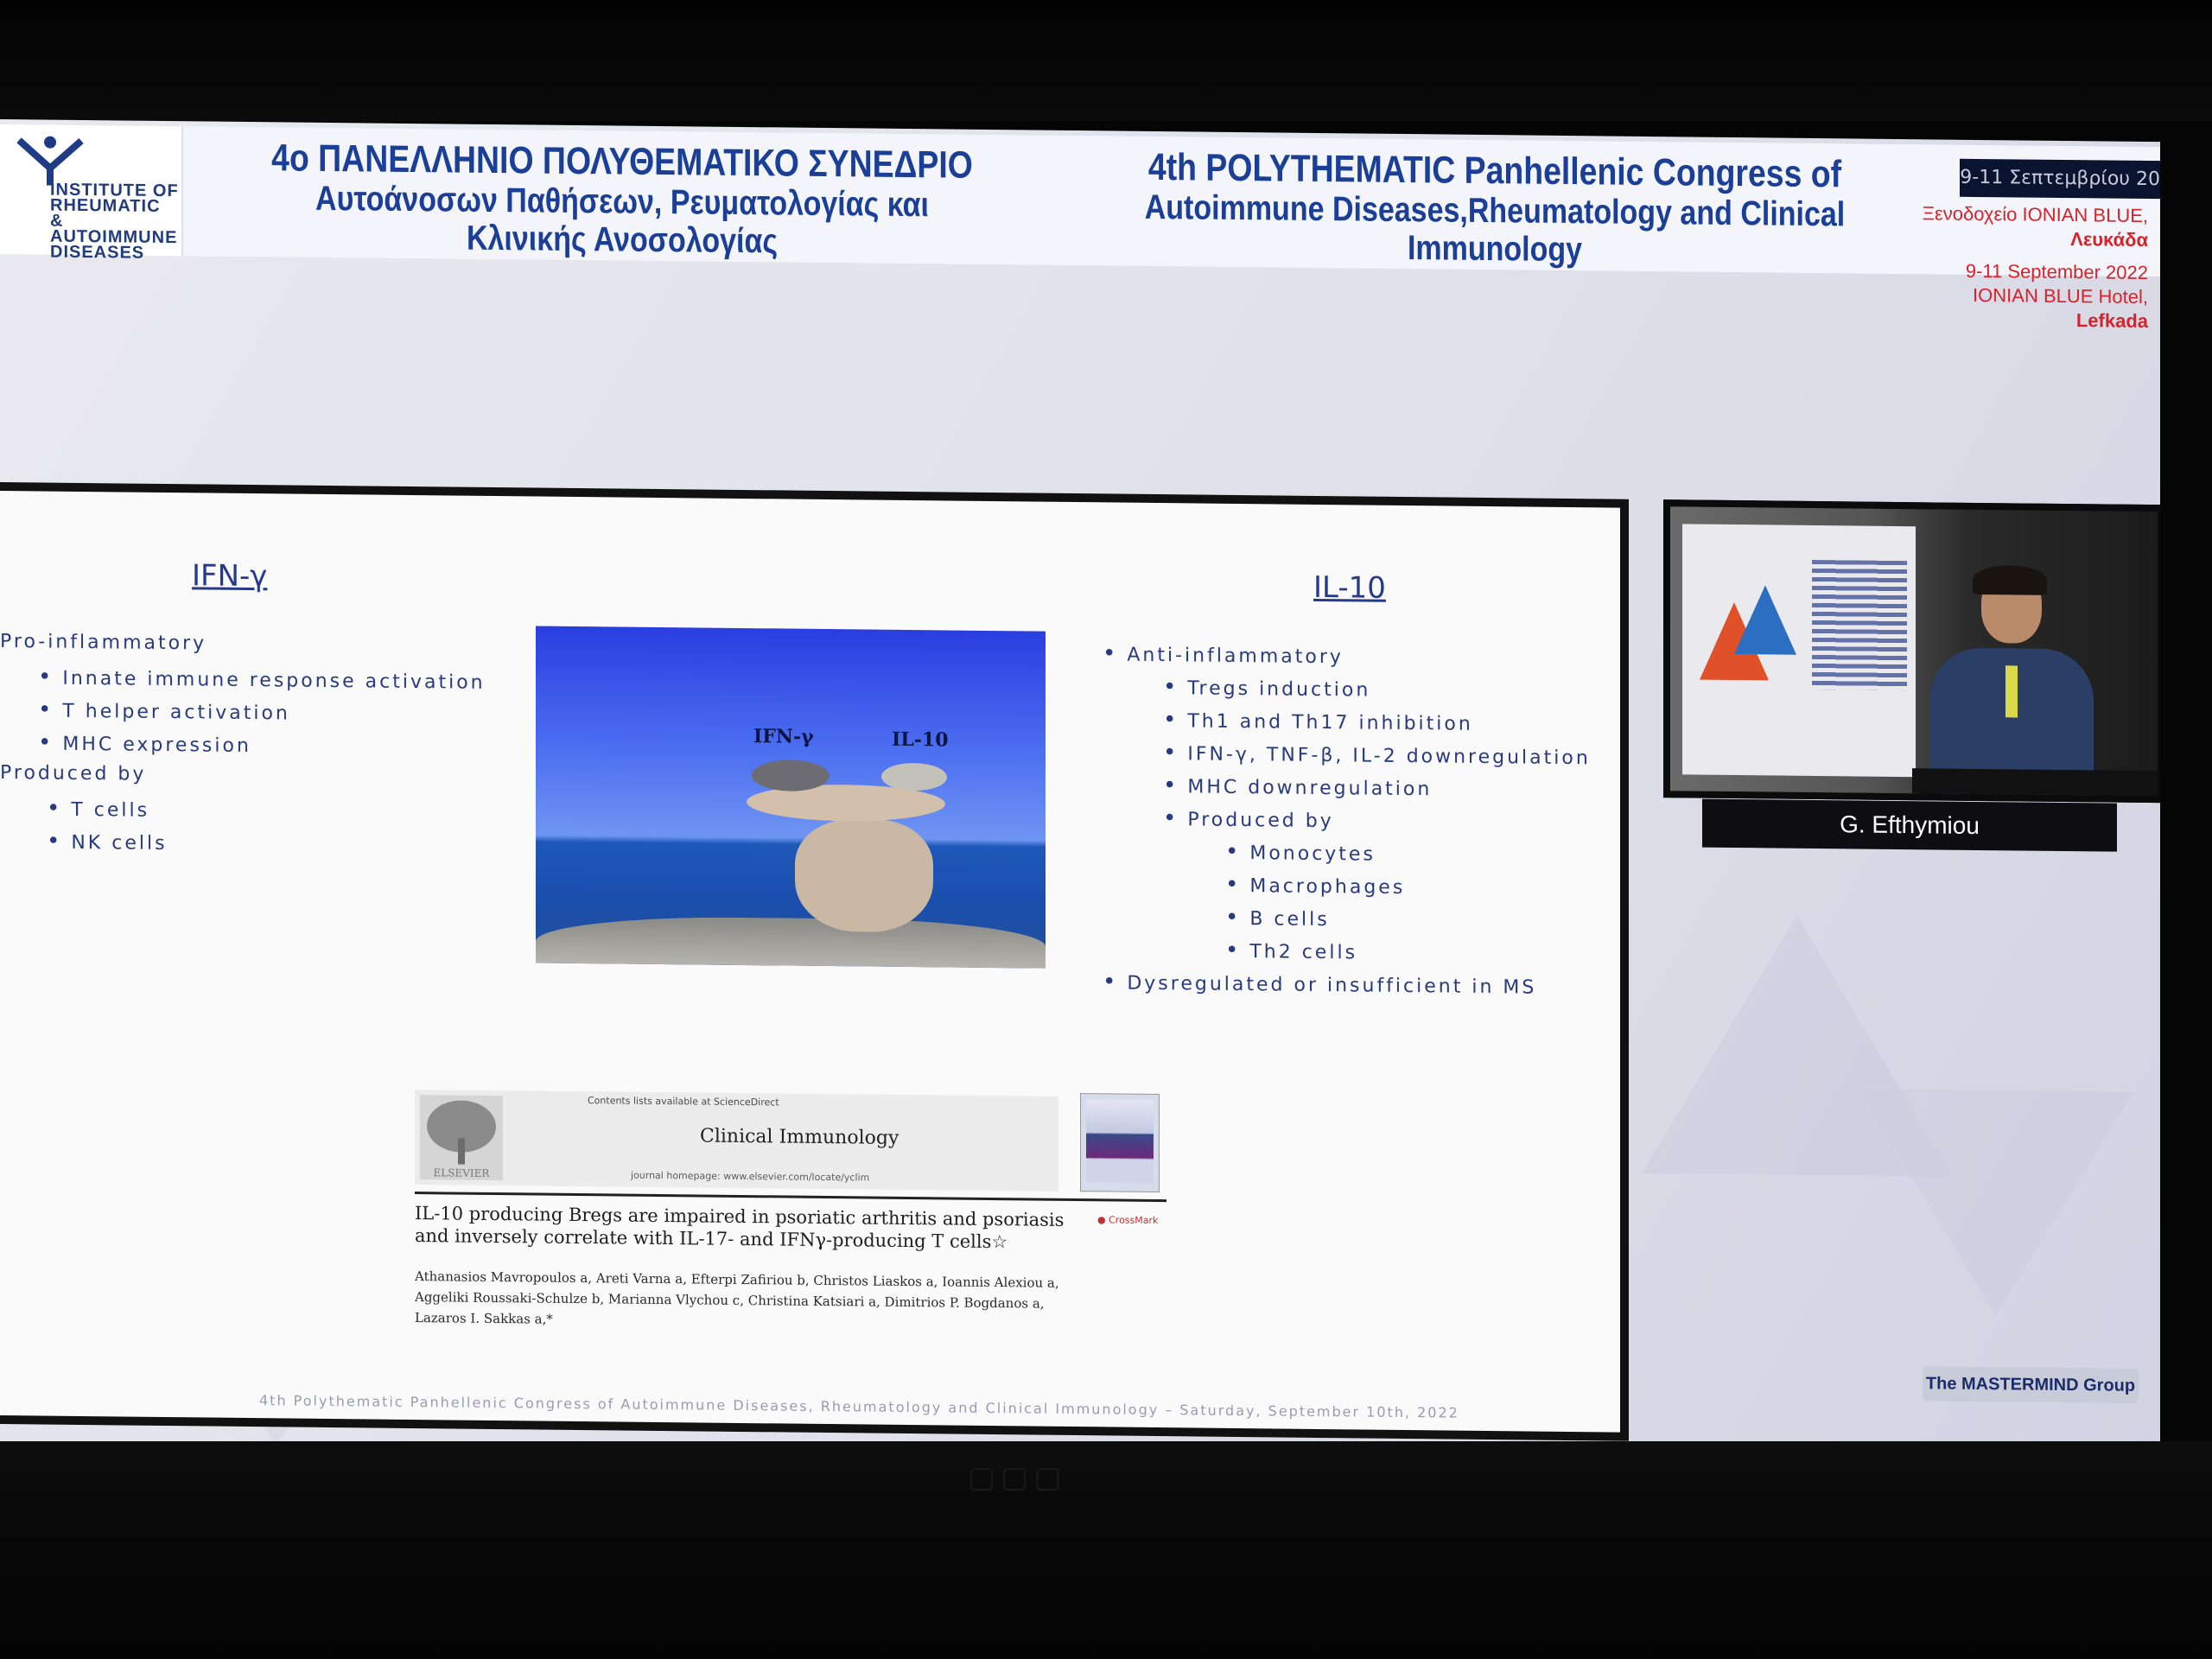  I want to click on bullet-item: • Monocytes, so click(1300, 852).